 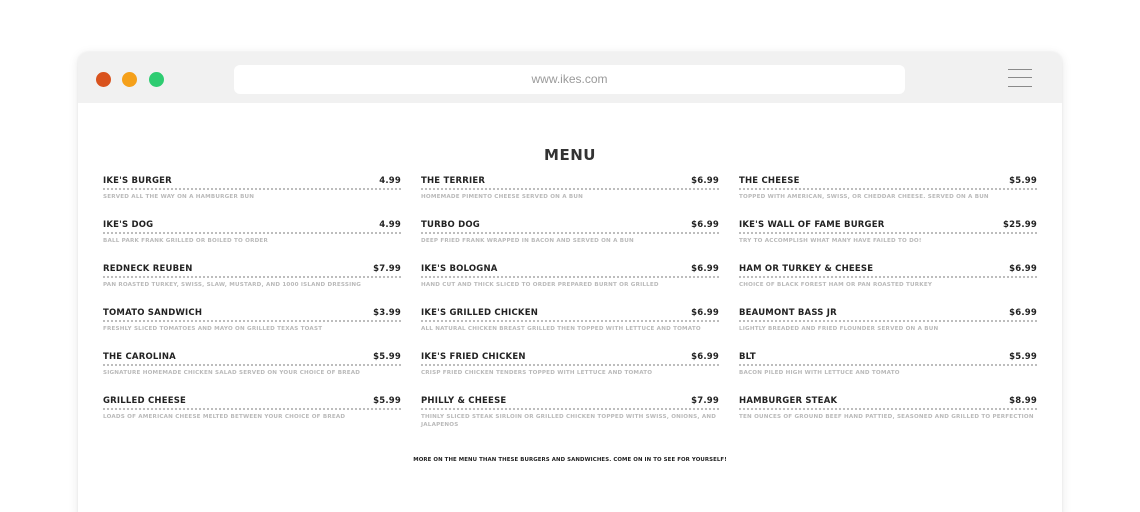 I want to click on browser-titlebar: www.ikes.com, so click(x=570, y=77).